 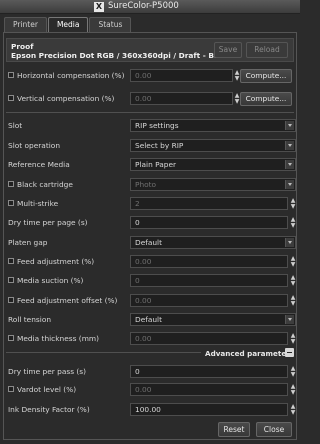 I want to click on tab-printer: Printer, so click(x=25, y=24).